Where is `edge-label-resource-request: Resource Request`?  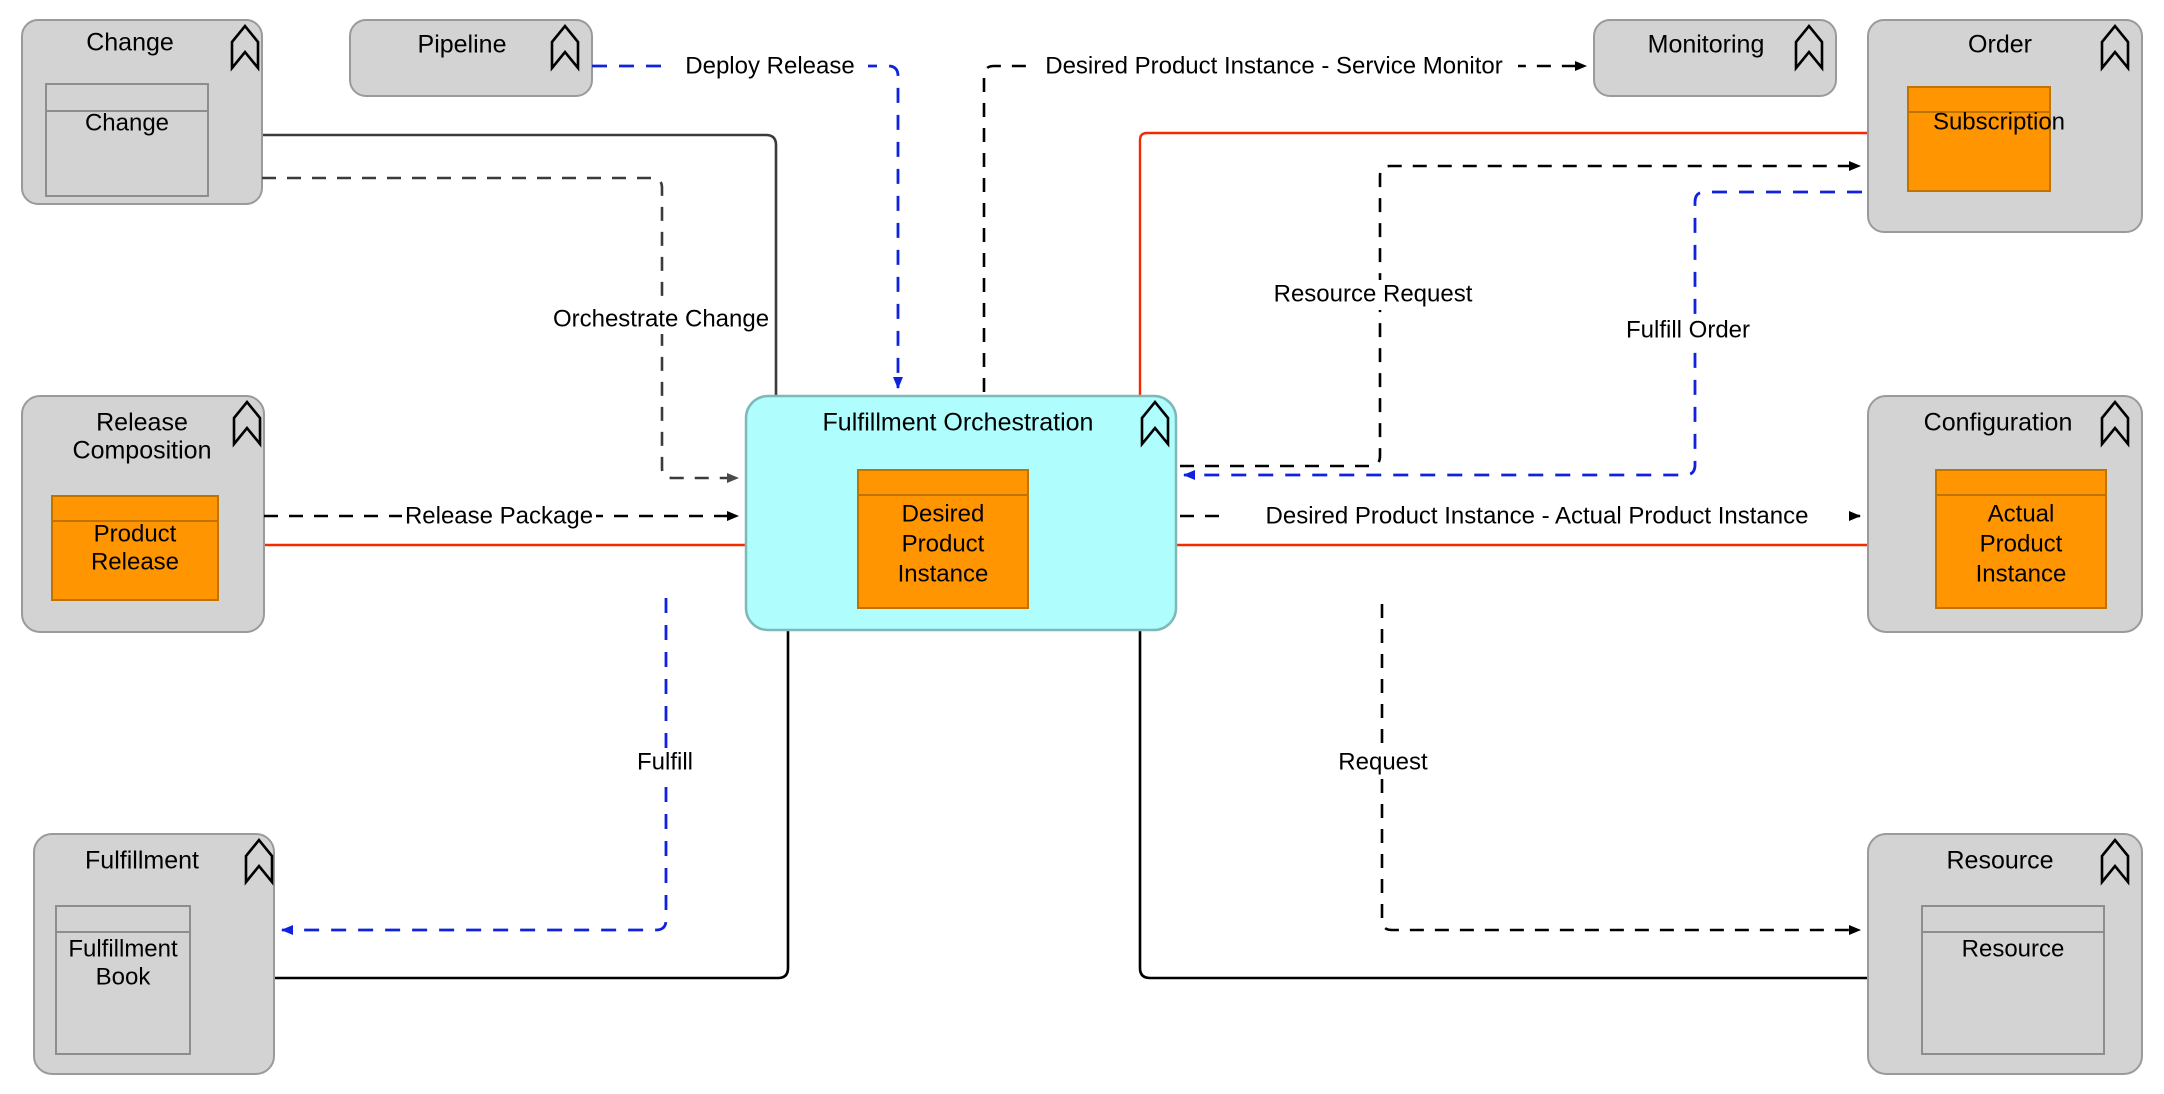
edge-label-resource-request: Resource Request is located at coordinates (1373, 295).